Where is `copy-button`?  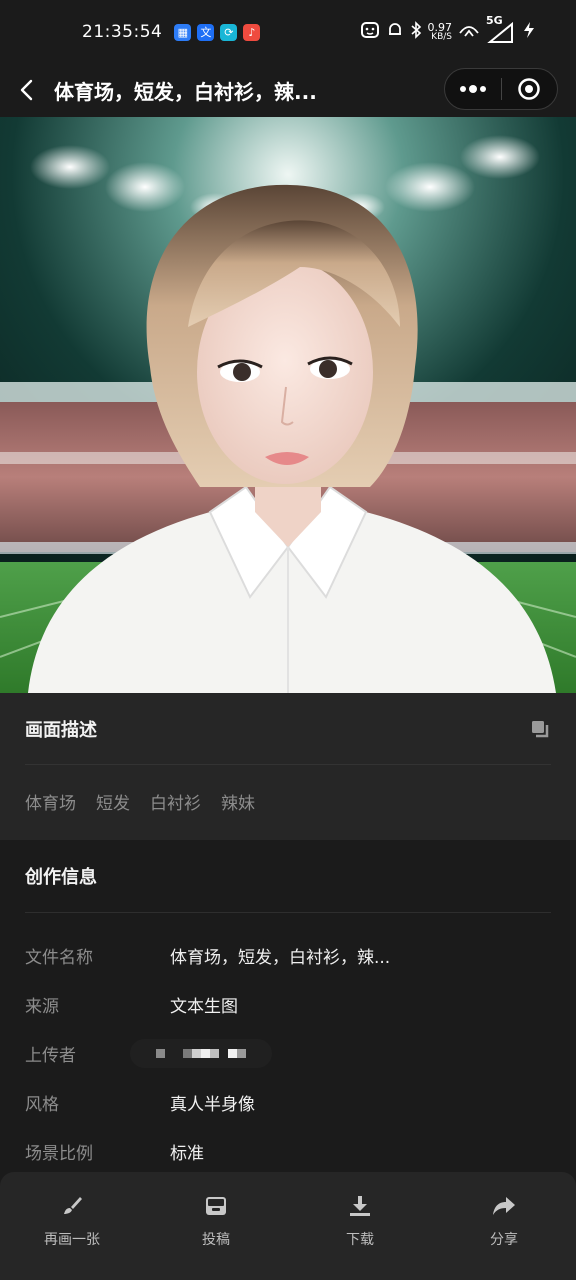 copy-button is located at coordinates (540, 729).